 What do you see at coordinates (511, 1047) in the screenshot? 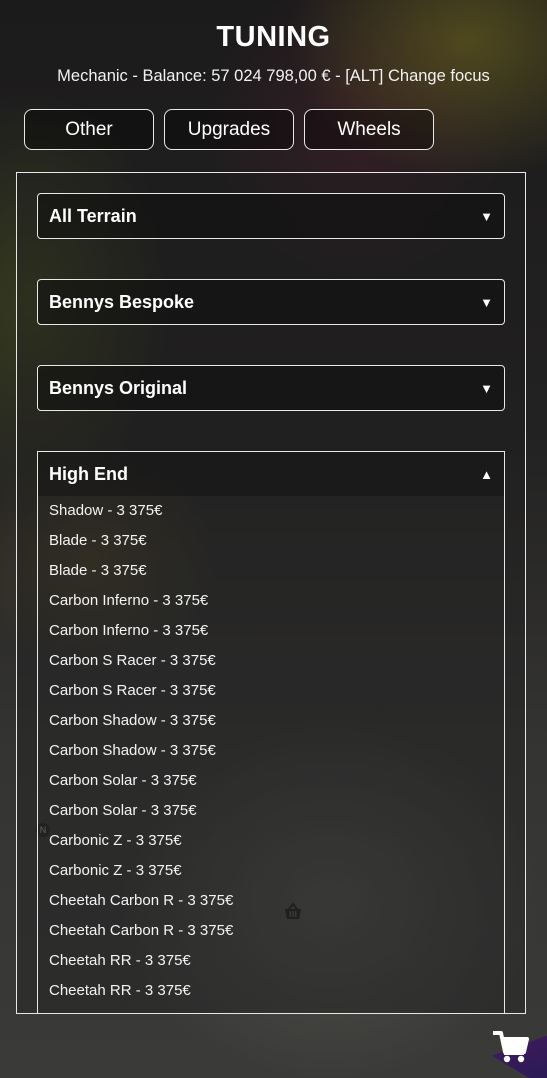
I see `shopping-cart-icon` at bounding box center [511, 1047].